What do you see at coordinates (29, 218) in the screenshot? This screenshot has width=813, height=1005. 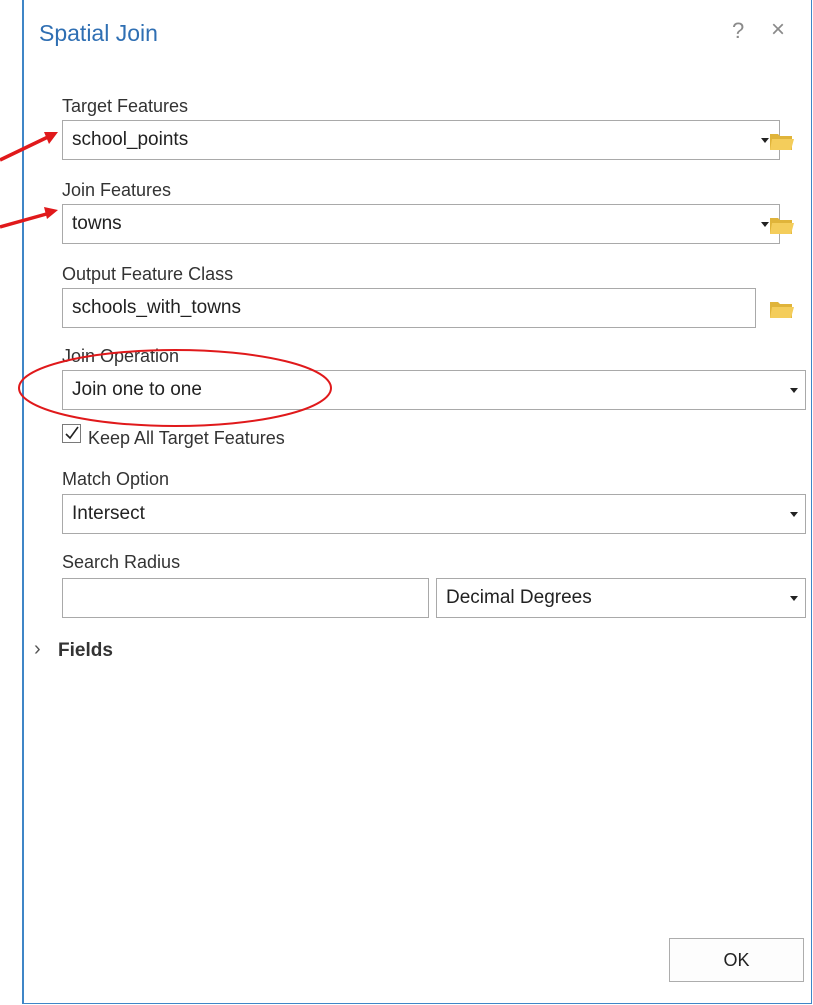 I see `red-arrow-join-features` at bounding box center [29, 218].